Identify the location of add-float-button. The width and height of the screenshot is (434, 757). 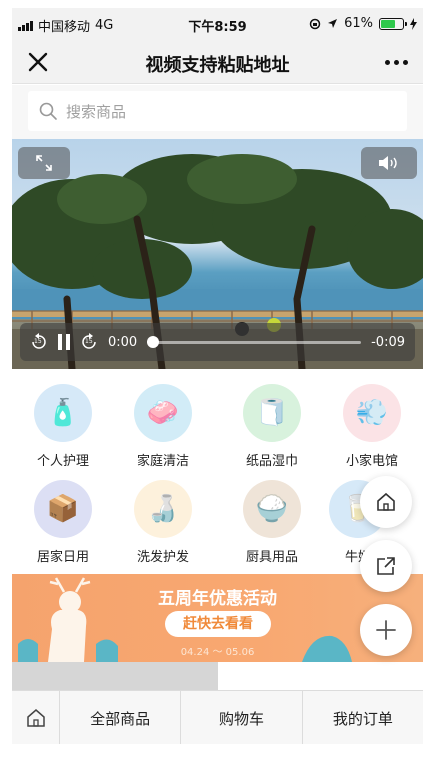
(386, 630).